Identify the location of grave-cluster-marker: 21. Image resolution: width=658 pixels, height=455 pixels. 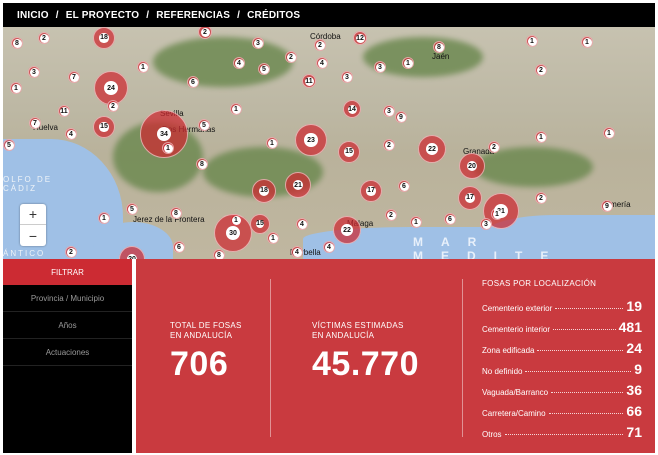
(298, 185).